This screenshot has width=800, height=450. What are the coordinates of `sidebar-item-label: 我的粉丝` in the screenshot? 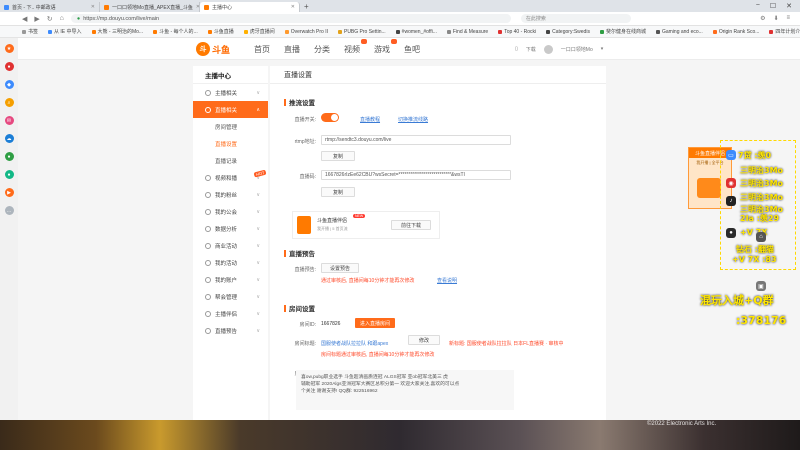 It's located at (226, 195).